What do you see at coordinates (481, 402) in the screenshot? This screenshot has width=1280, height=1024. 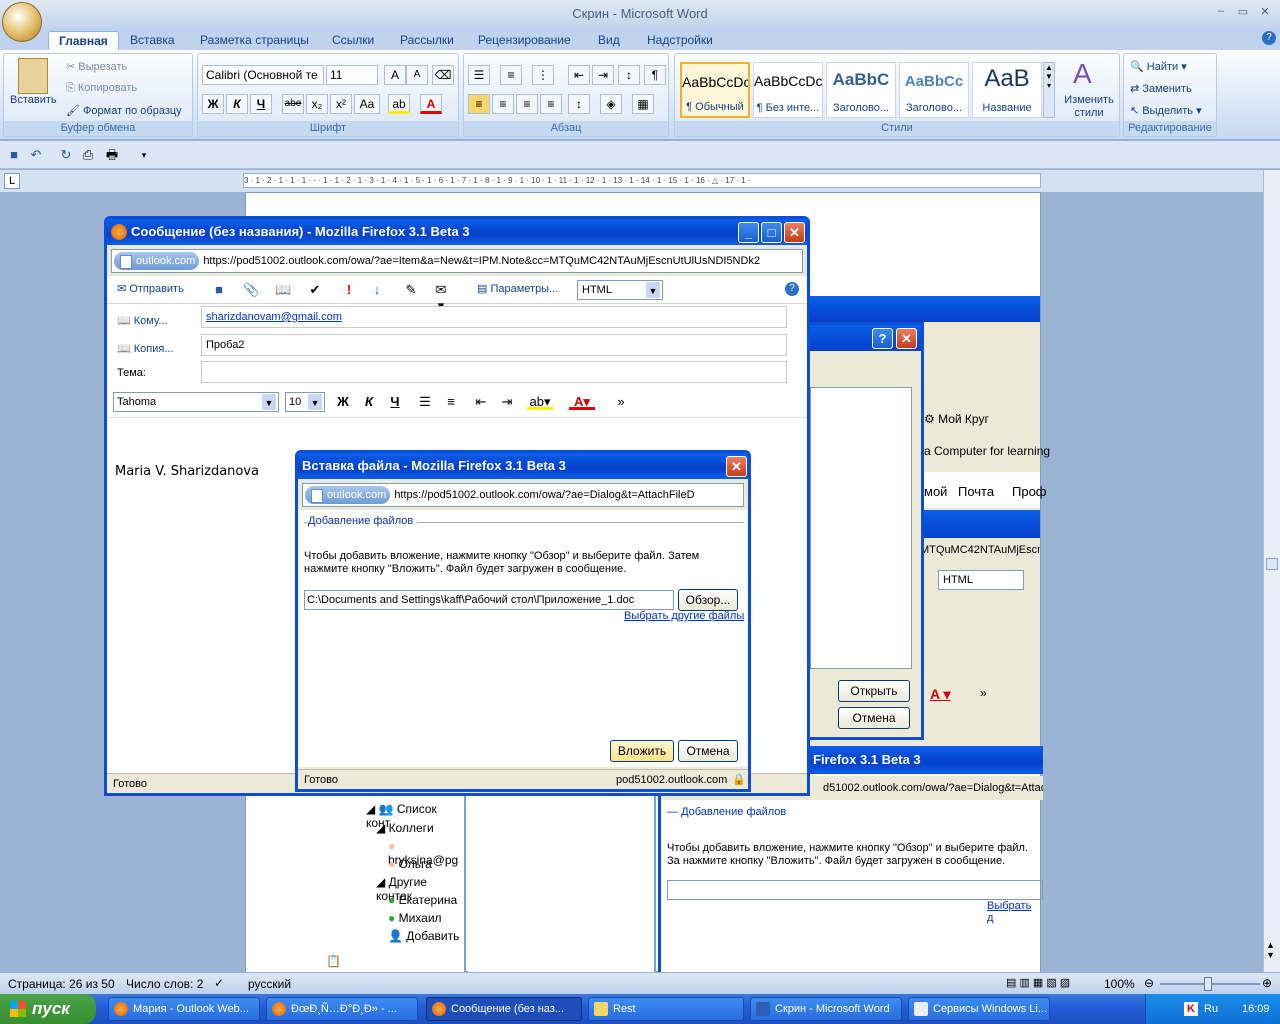 I see `outdent-icon: ⇤` at bounding box center [481, 402].